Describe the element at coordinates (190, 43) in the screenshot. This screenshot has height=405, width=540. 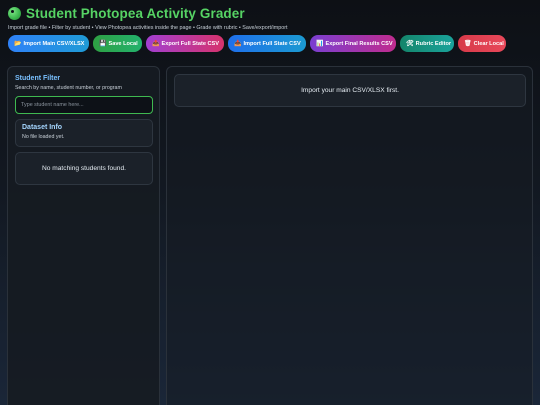
I see `export-full-state-label: Export Full State CSV` at that location.